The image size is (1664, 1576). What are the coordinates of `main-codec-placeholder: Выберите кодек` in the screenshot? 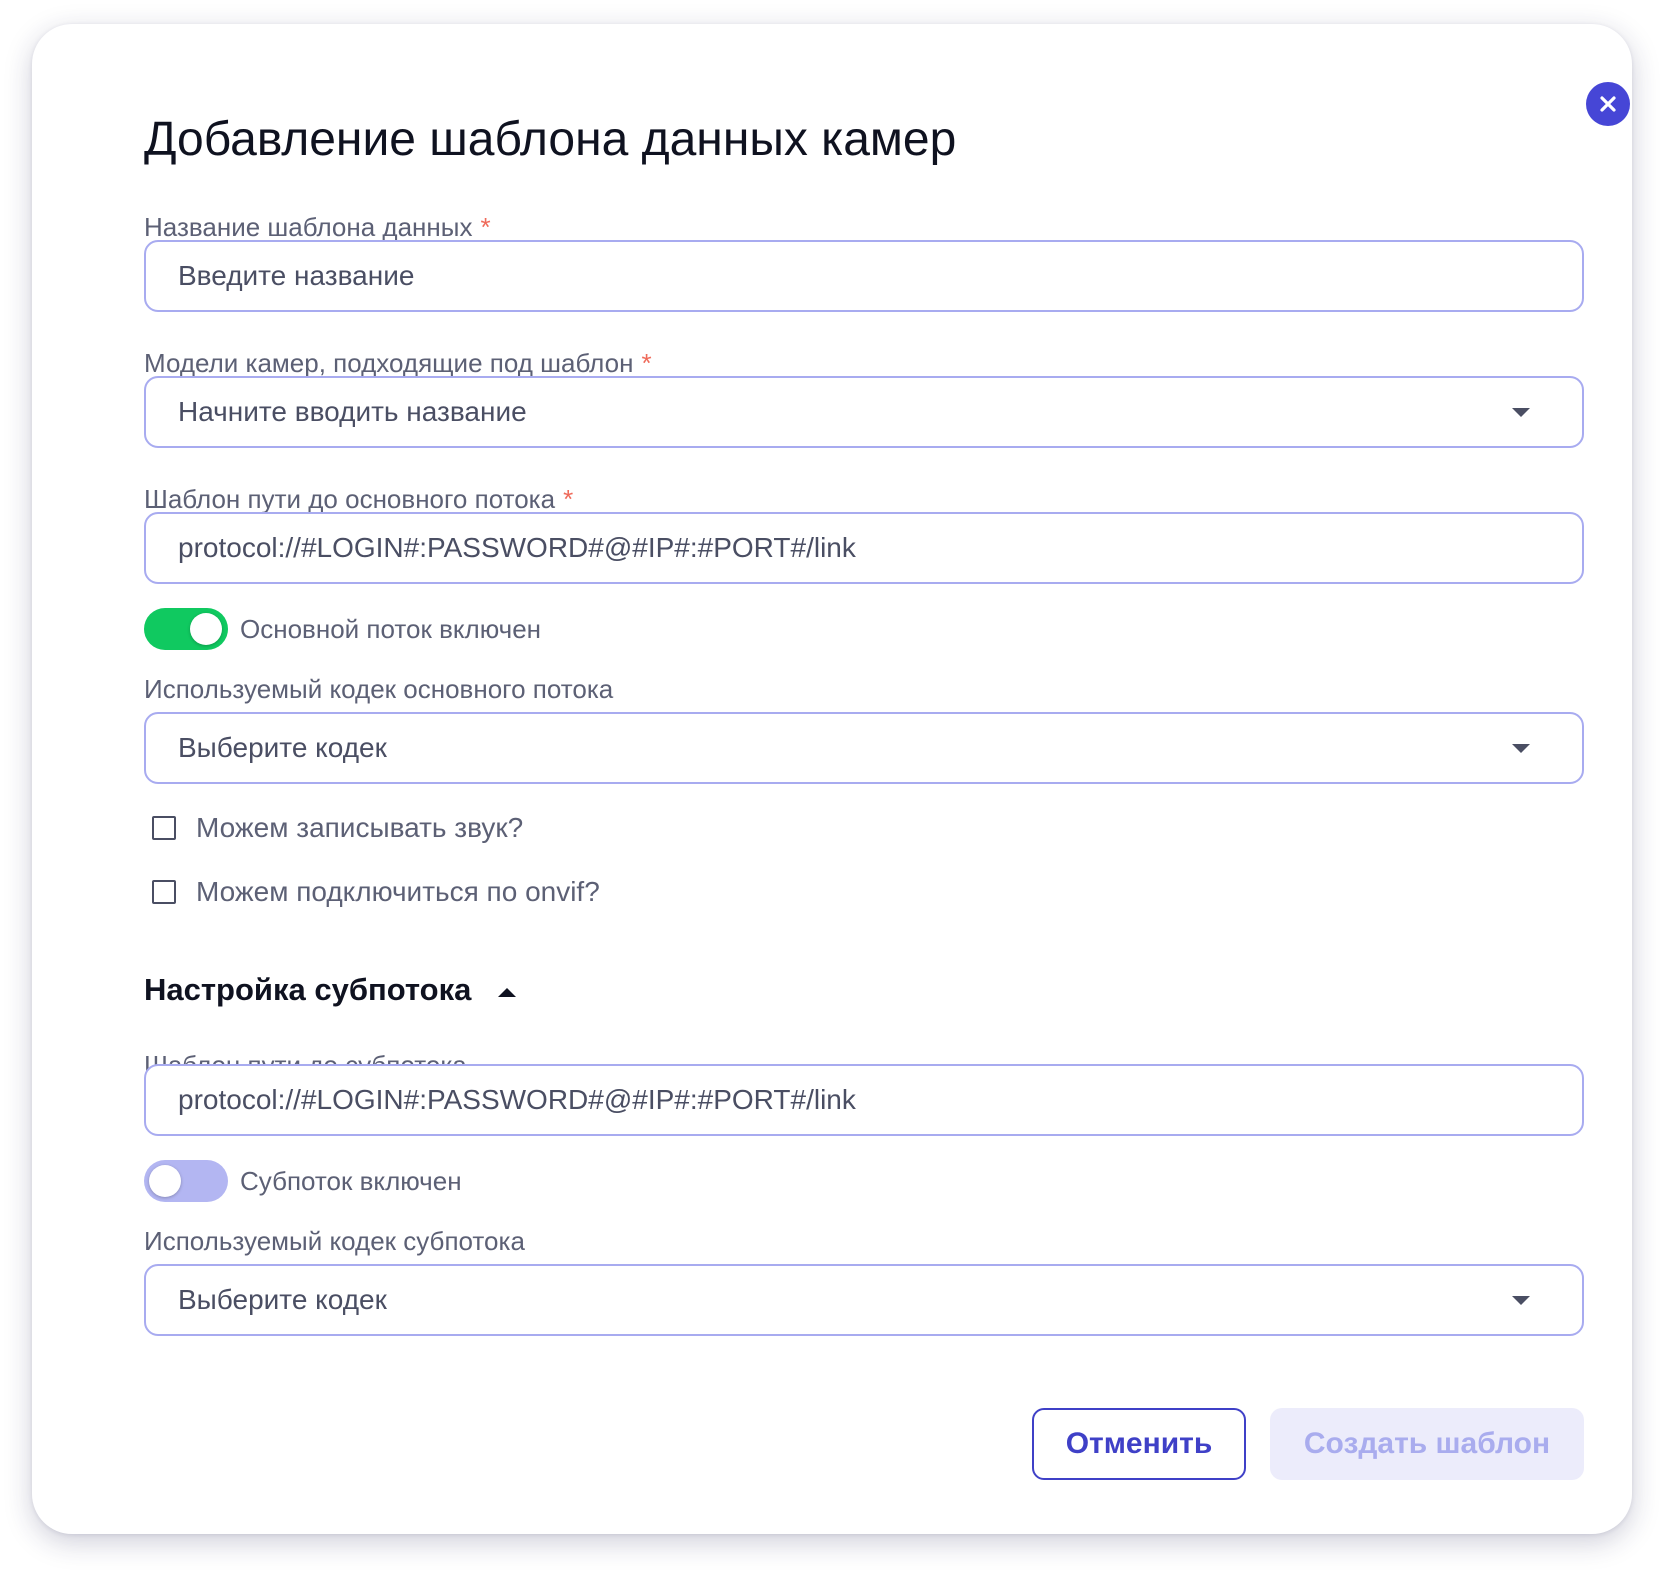 It's located at (282, 747).